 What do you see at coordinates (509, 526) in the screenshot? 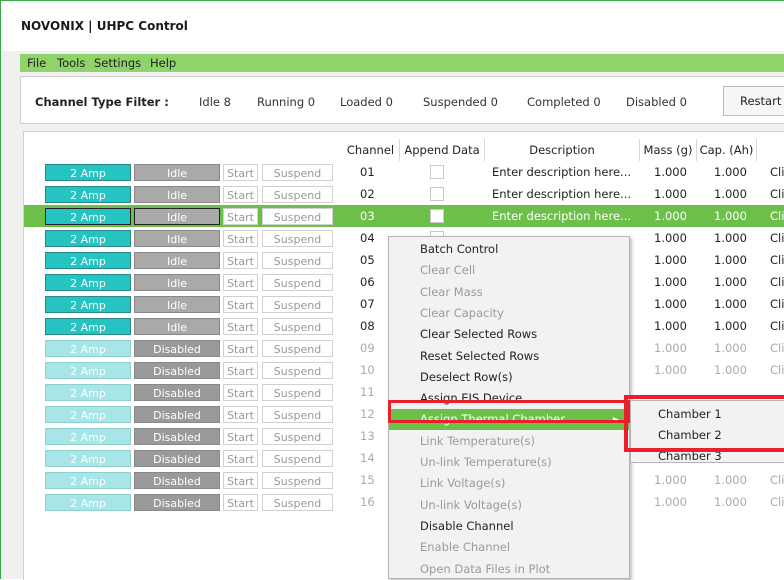
I see `context-menu-item: Disable Channel` at bounding box center [509, 526].